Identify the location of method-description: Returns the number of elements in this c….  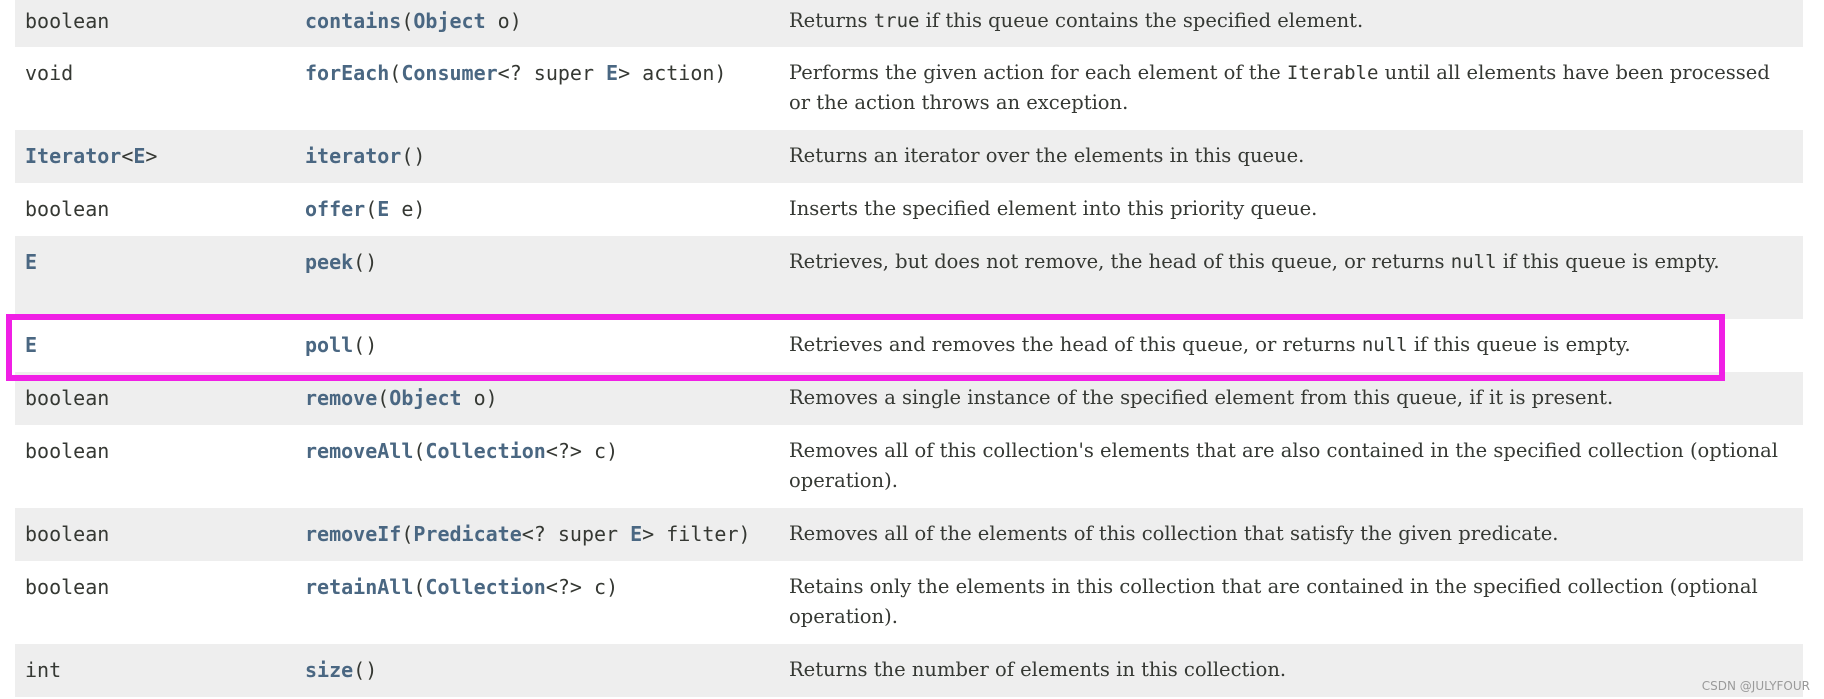
(1038, 669).